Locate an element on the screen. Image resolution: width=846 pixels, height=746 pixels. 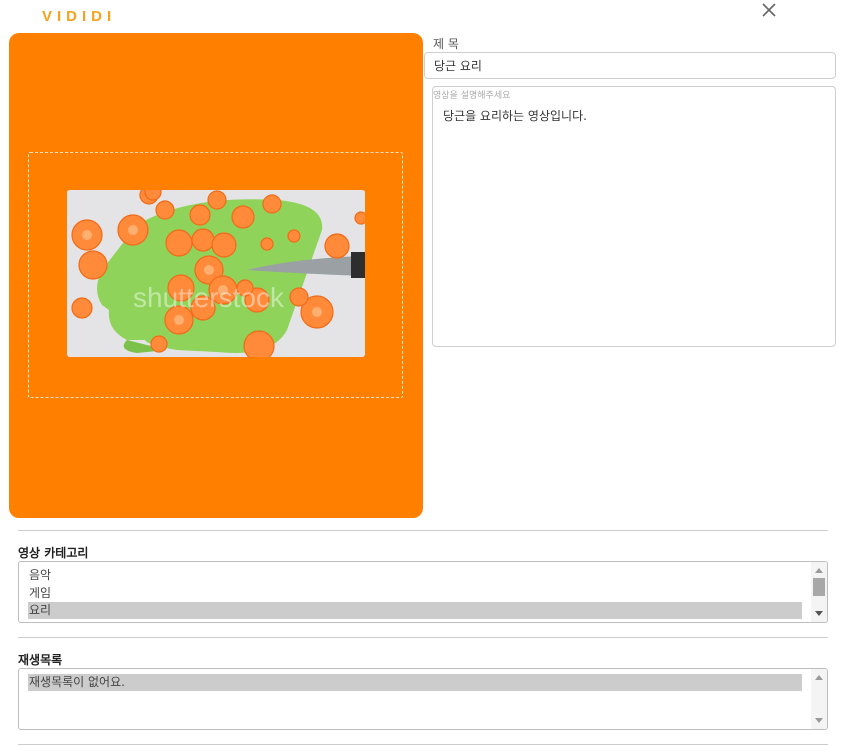
svg-text: shutterstock is located at coordinates (209, 297).